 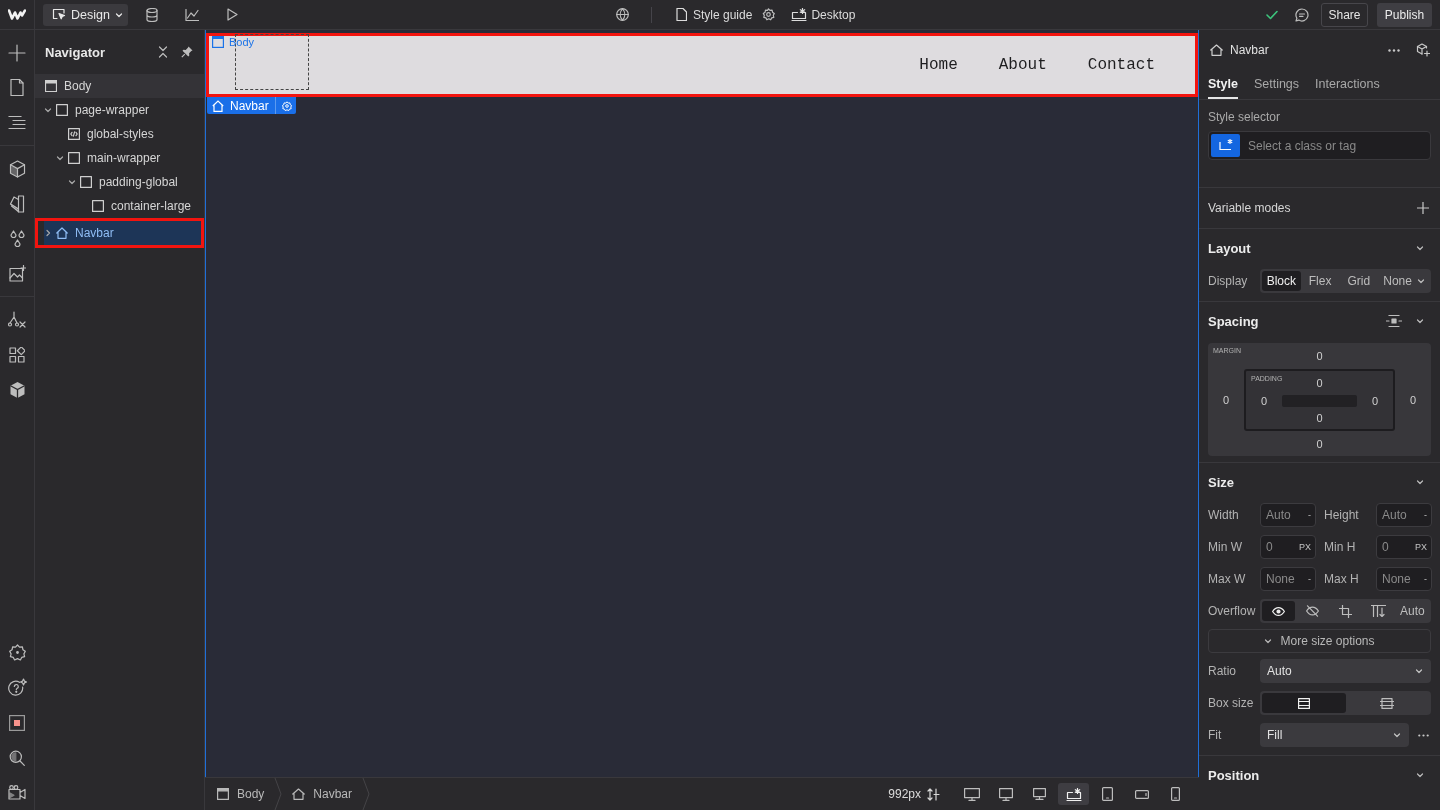 What do you see at coordinates (119, 206) in the screenshot?
I see `navigator-item: container-large` at bounding box center [119, 206].